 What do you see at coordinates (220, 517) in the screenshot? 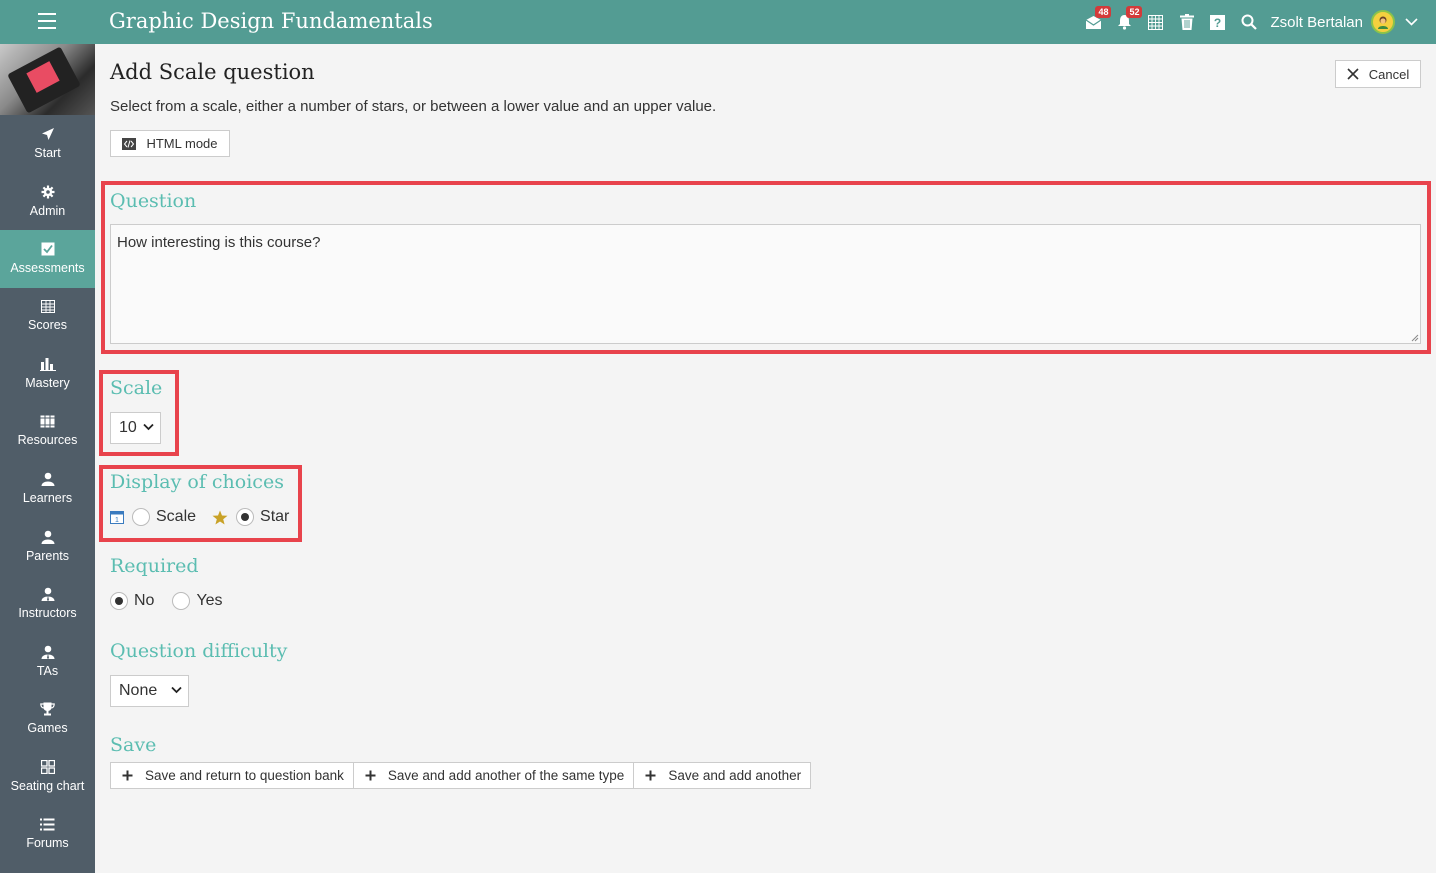
I see `star-icon` at bounding box center [220, 517].